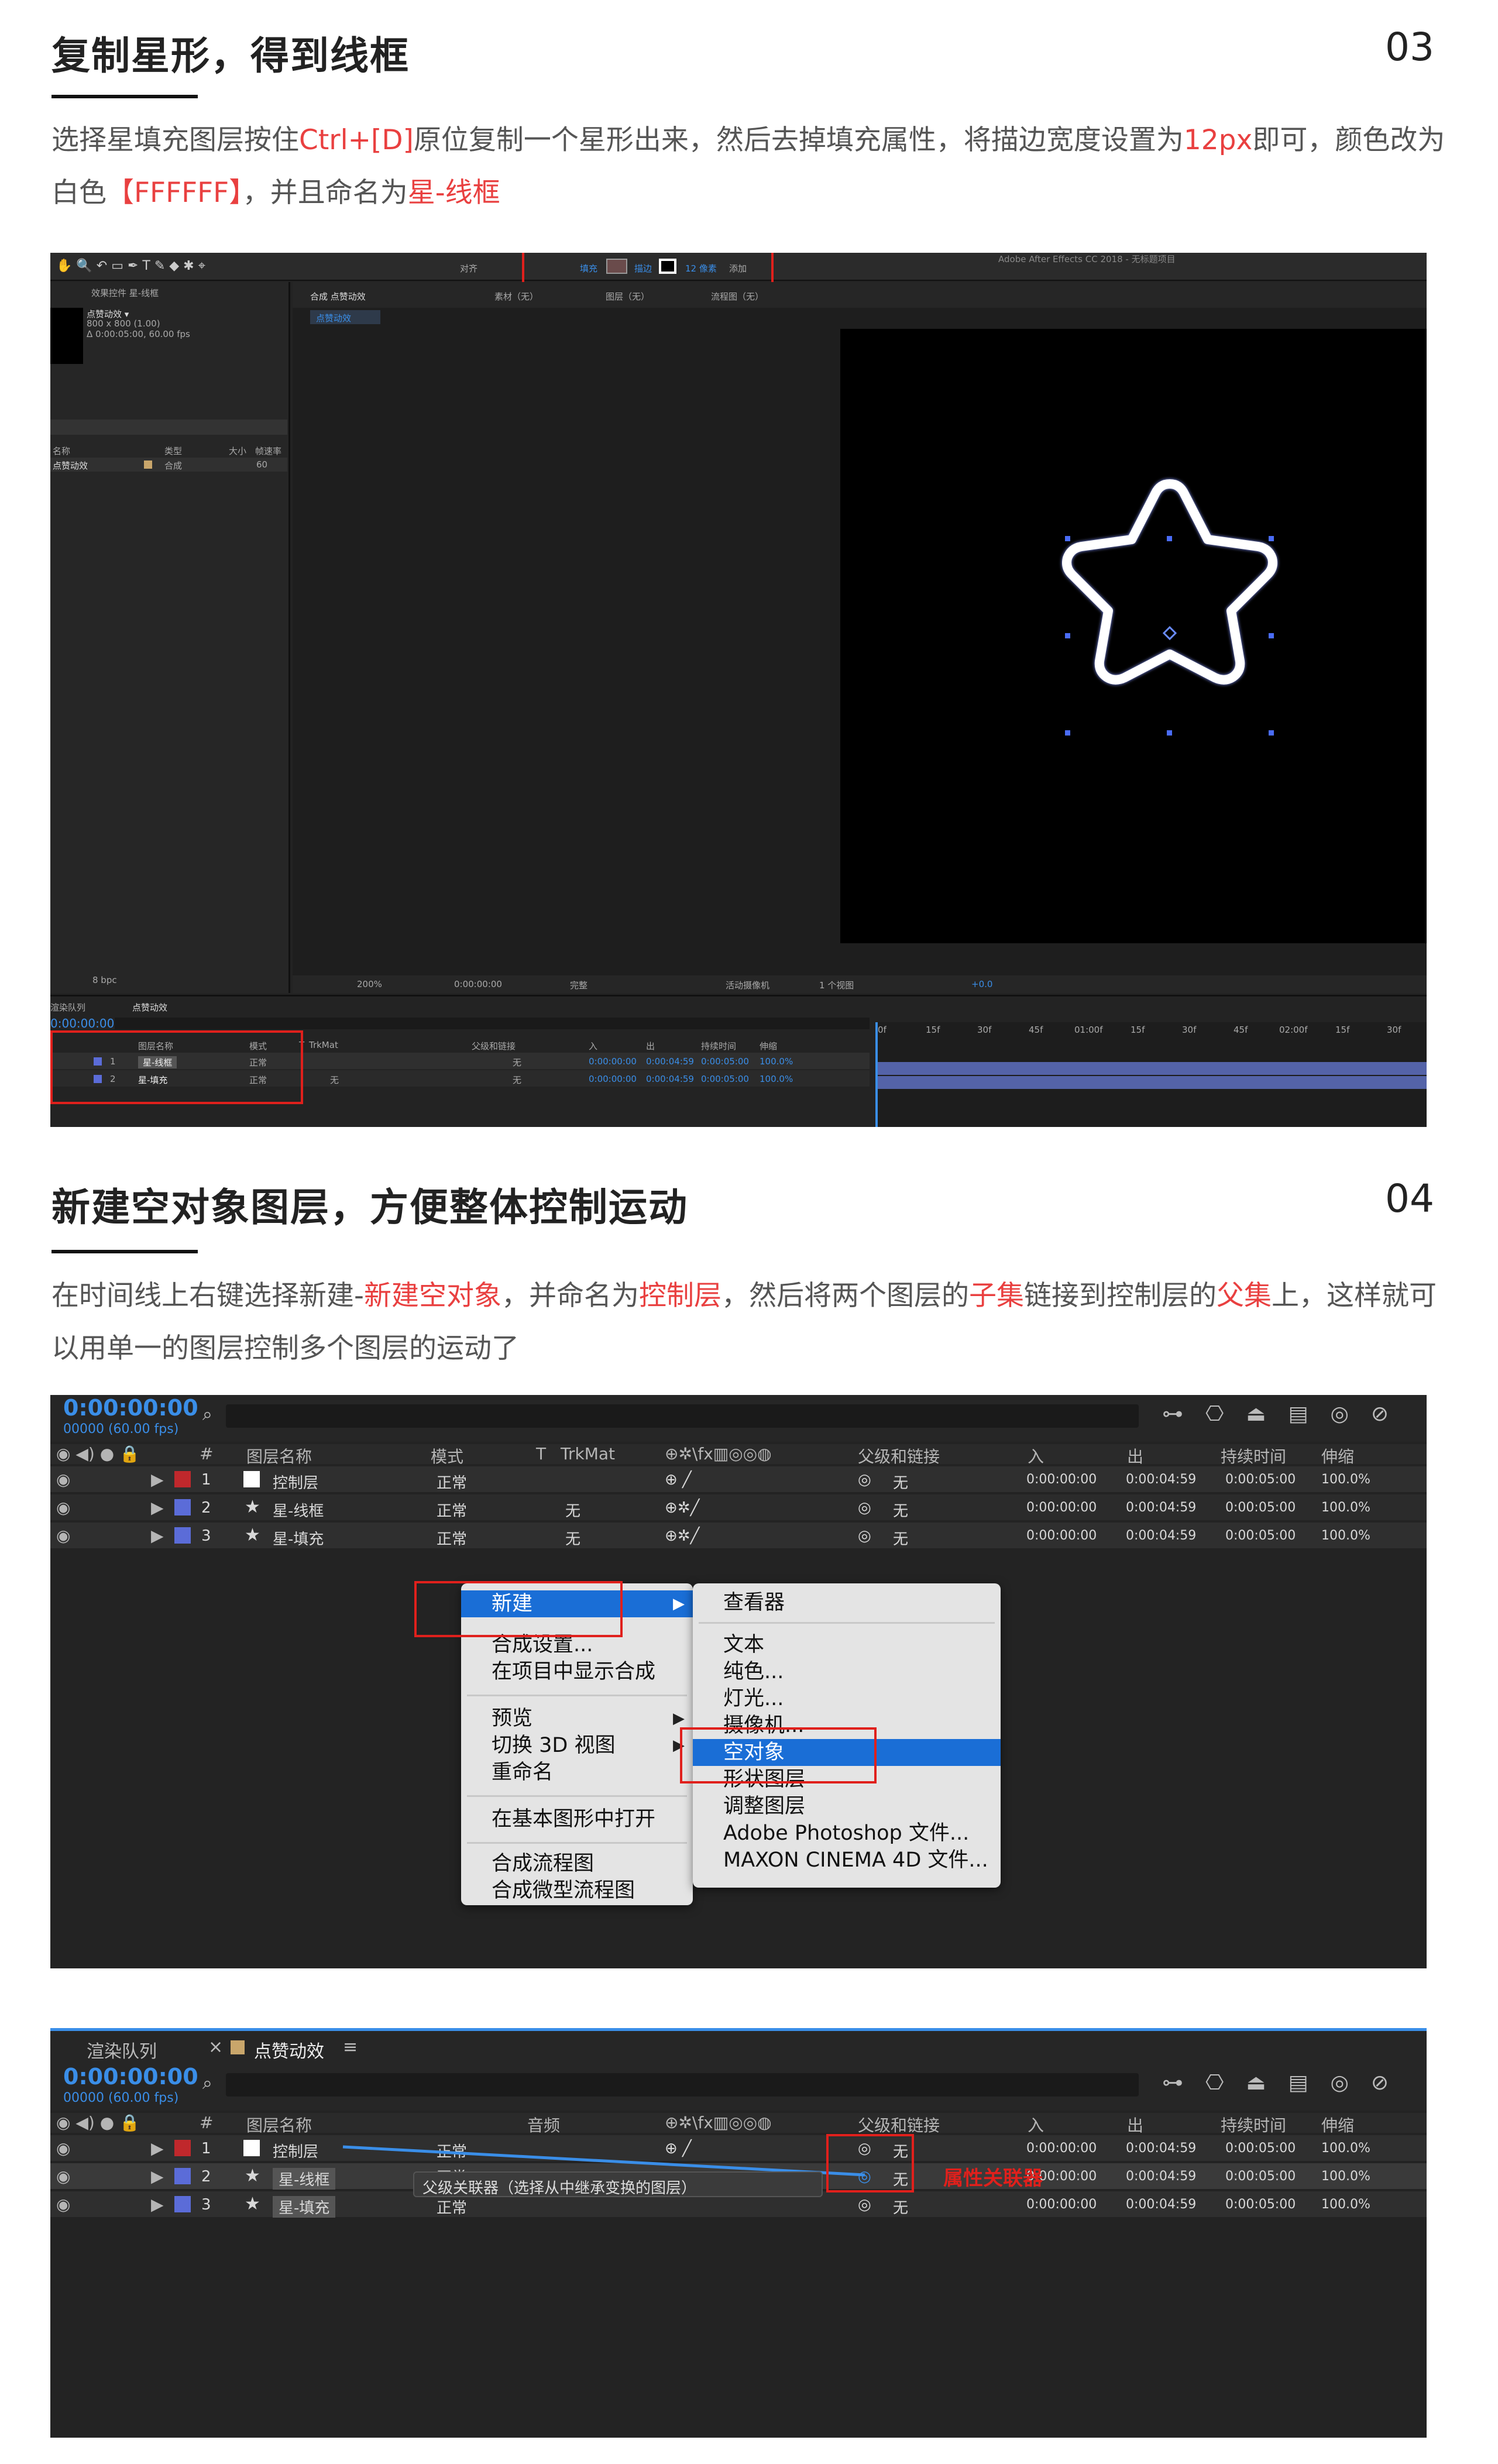 This screenshot has height=2464, width=1498. Describe the element at coordinates (837, 985) in the screenshot. I see `view-layout-select: 1 个视图` at that location.